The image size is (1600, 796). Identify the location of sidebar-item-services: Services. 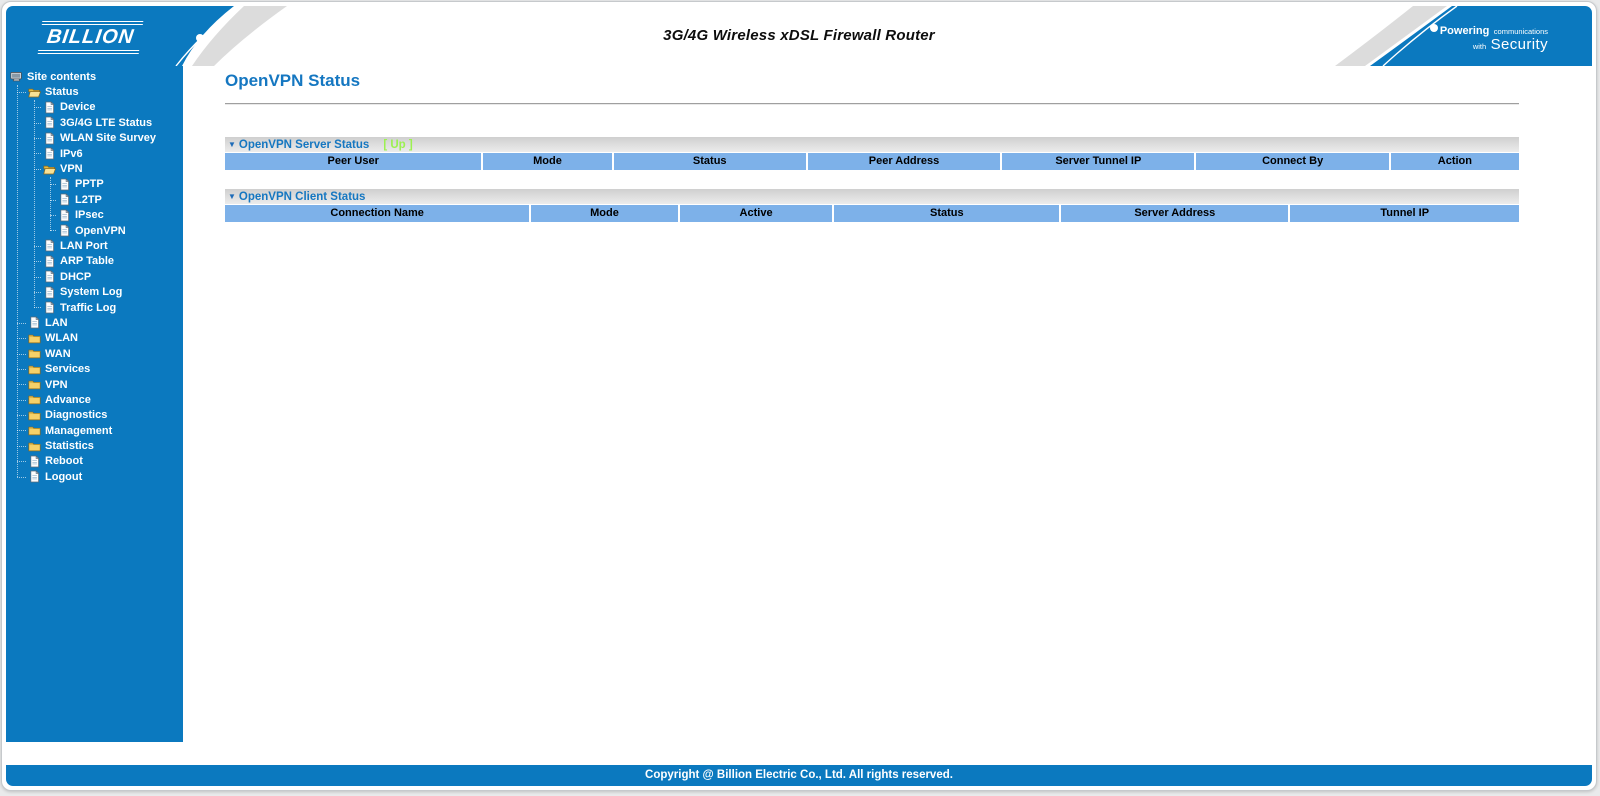
(94, 368).